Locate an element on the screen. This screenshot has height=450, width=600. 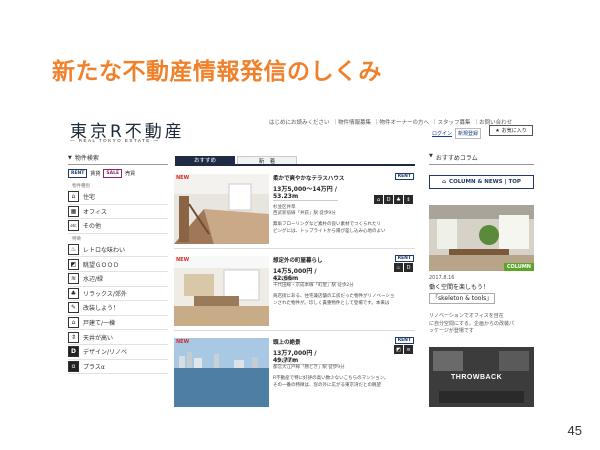
column-date: 2017.8.16 is located at coordinates (442, 278).